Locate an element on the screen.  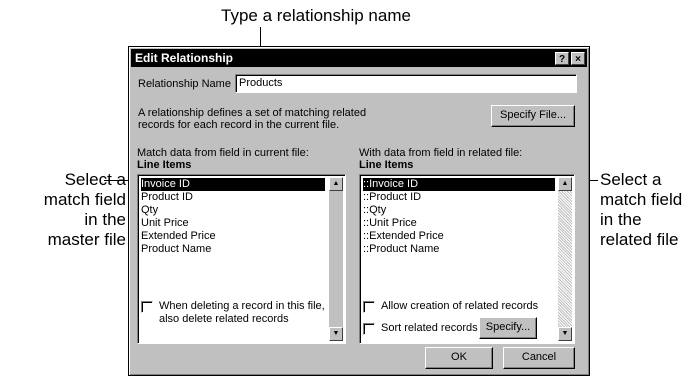
delete-related-checkbox is located at coordinates (147, 307).